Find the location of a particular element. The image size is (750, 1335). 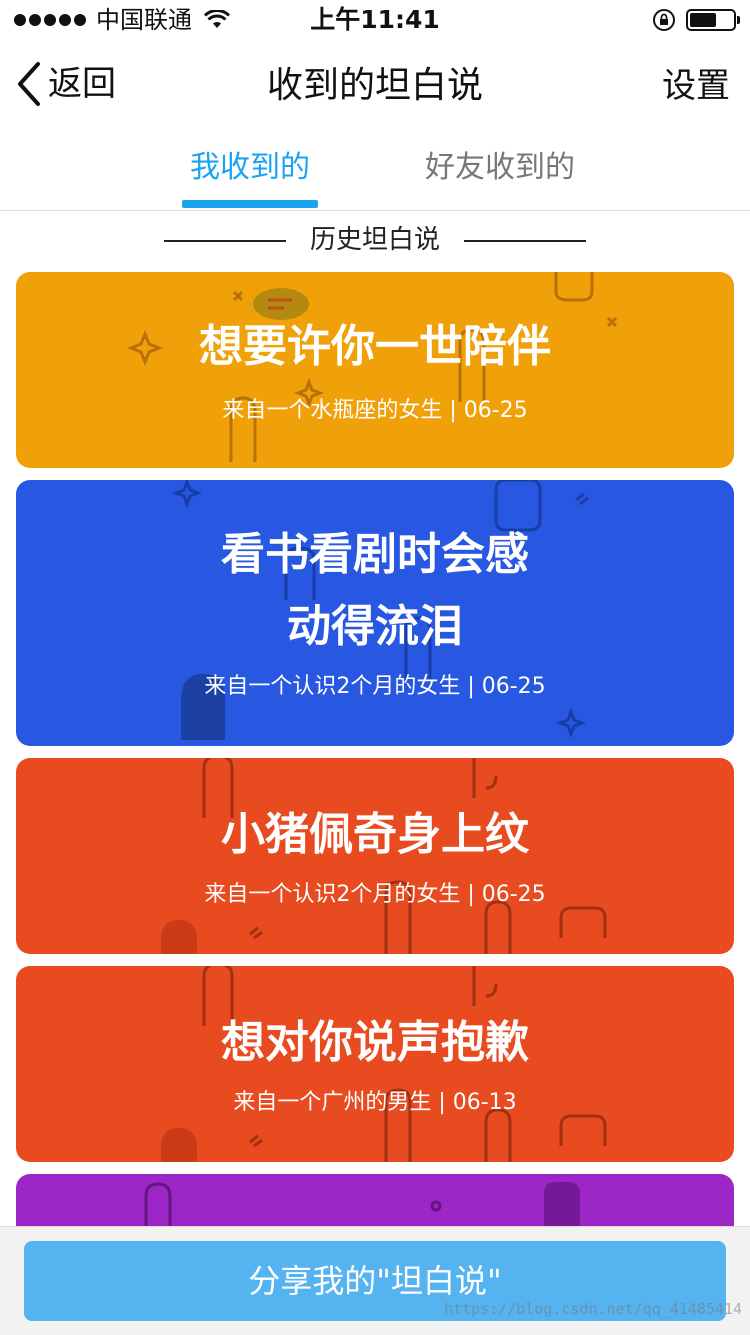

card-subtitle: 来自一个水瓶座的女生 | 06-25 is located at coordinates (375, 410).